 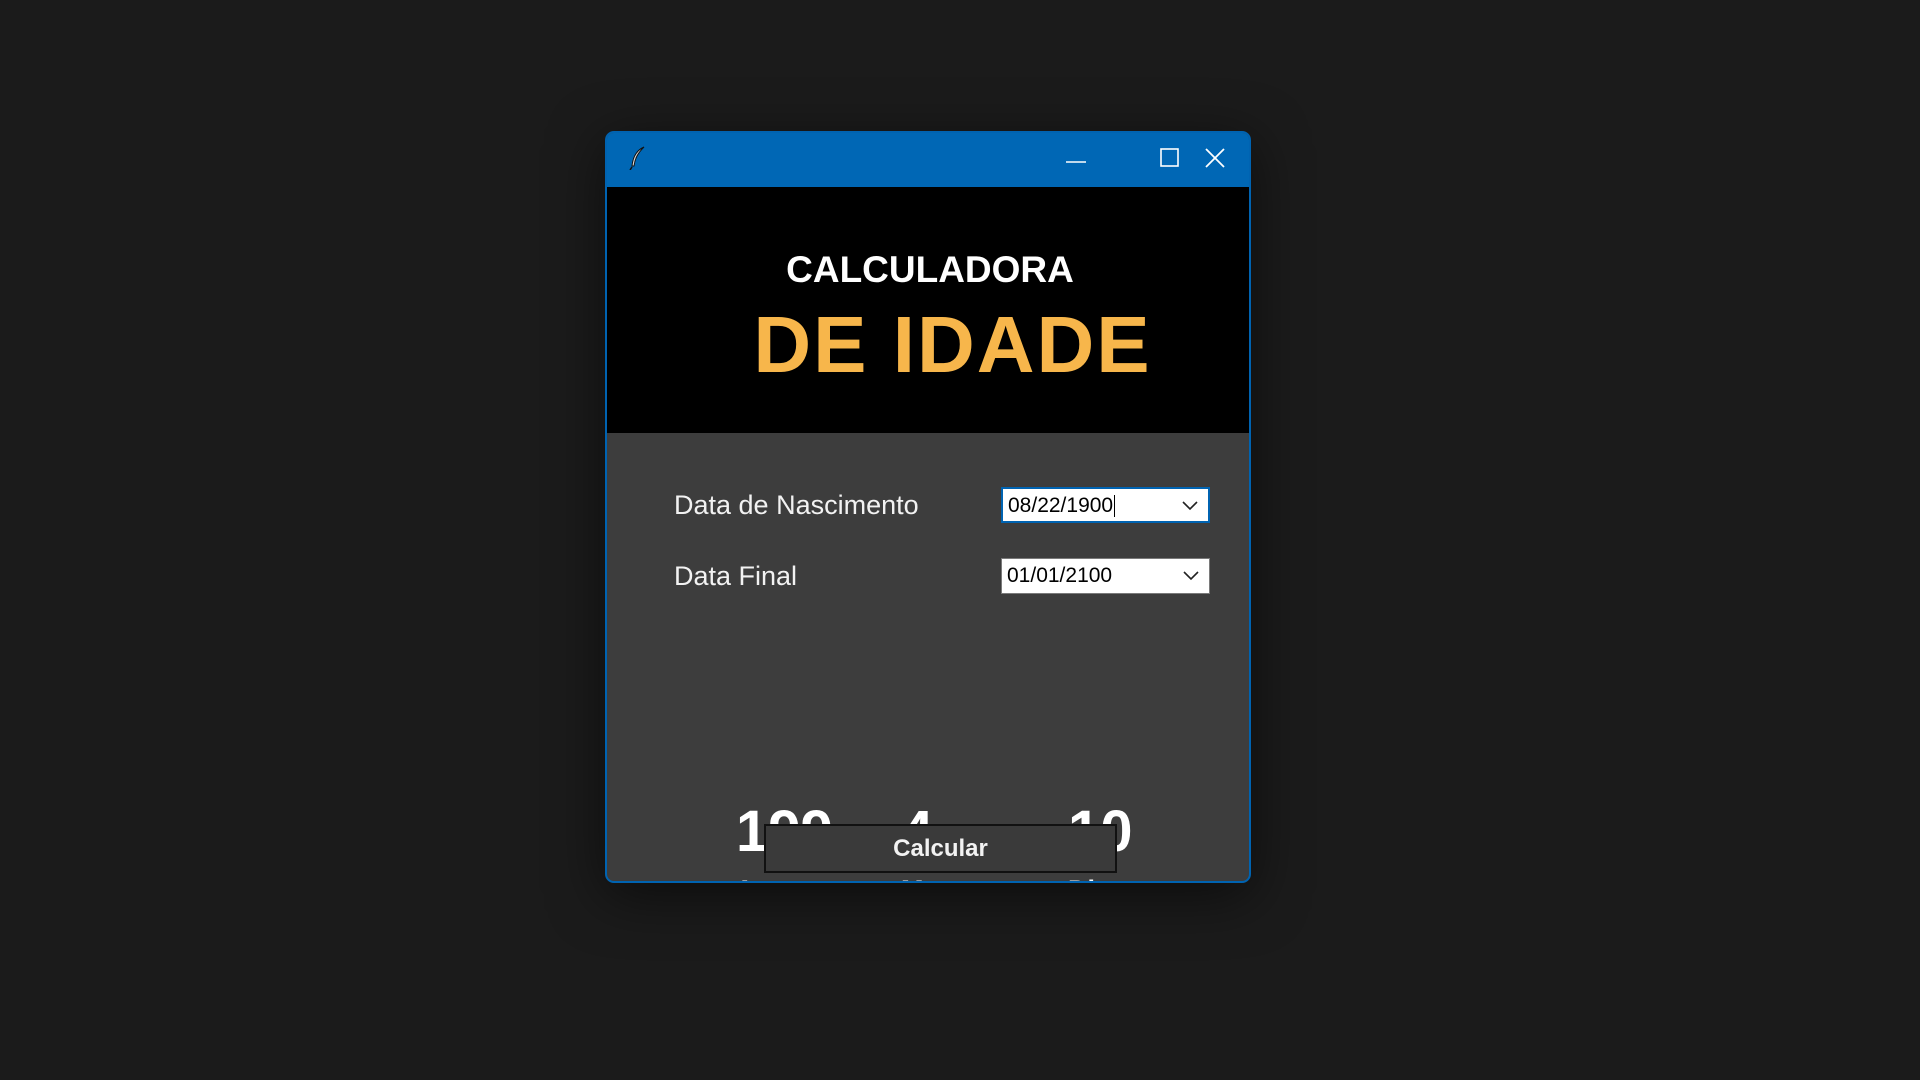 I want to click on end-date-field: 01/01/2100, so click(x=1105, y=576).